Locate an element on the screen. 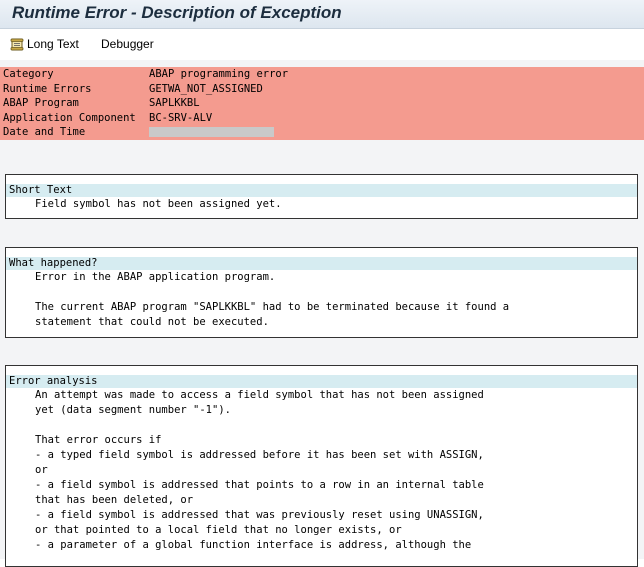 The height and width of the screenshot is (567, 644). what-happened-line: Error in the ABAP application program. is located at coordinates (155, 277).